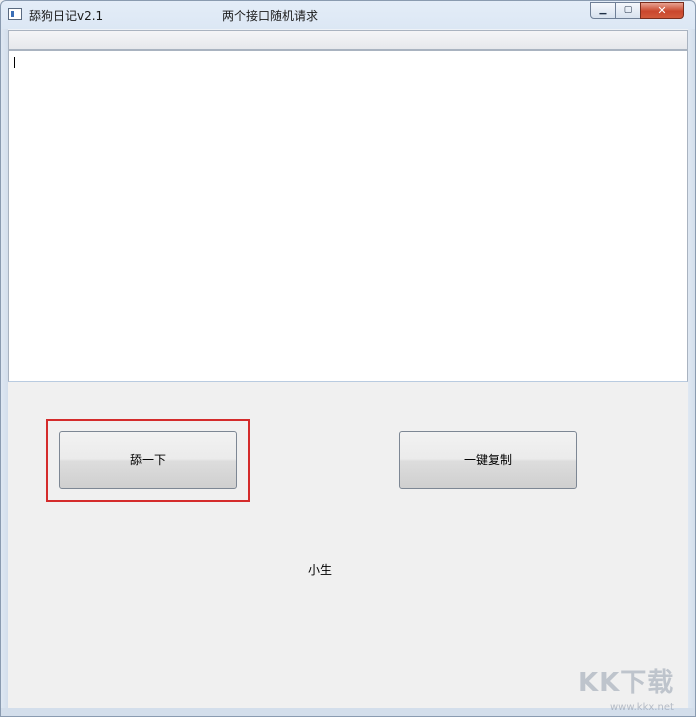 This screenshot has width=696, height=717. What do you see at coordinates (15, 14) in the screenshot?
I see `app-icon` at bounding box center [15, 14].